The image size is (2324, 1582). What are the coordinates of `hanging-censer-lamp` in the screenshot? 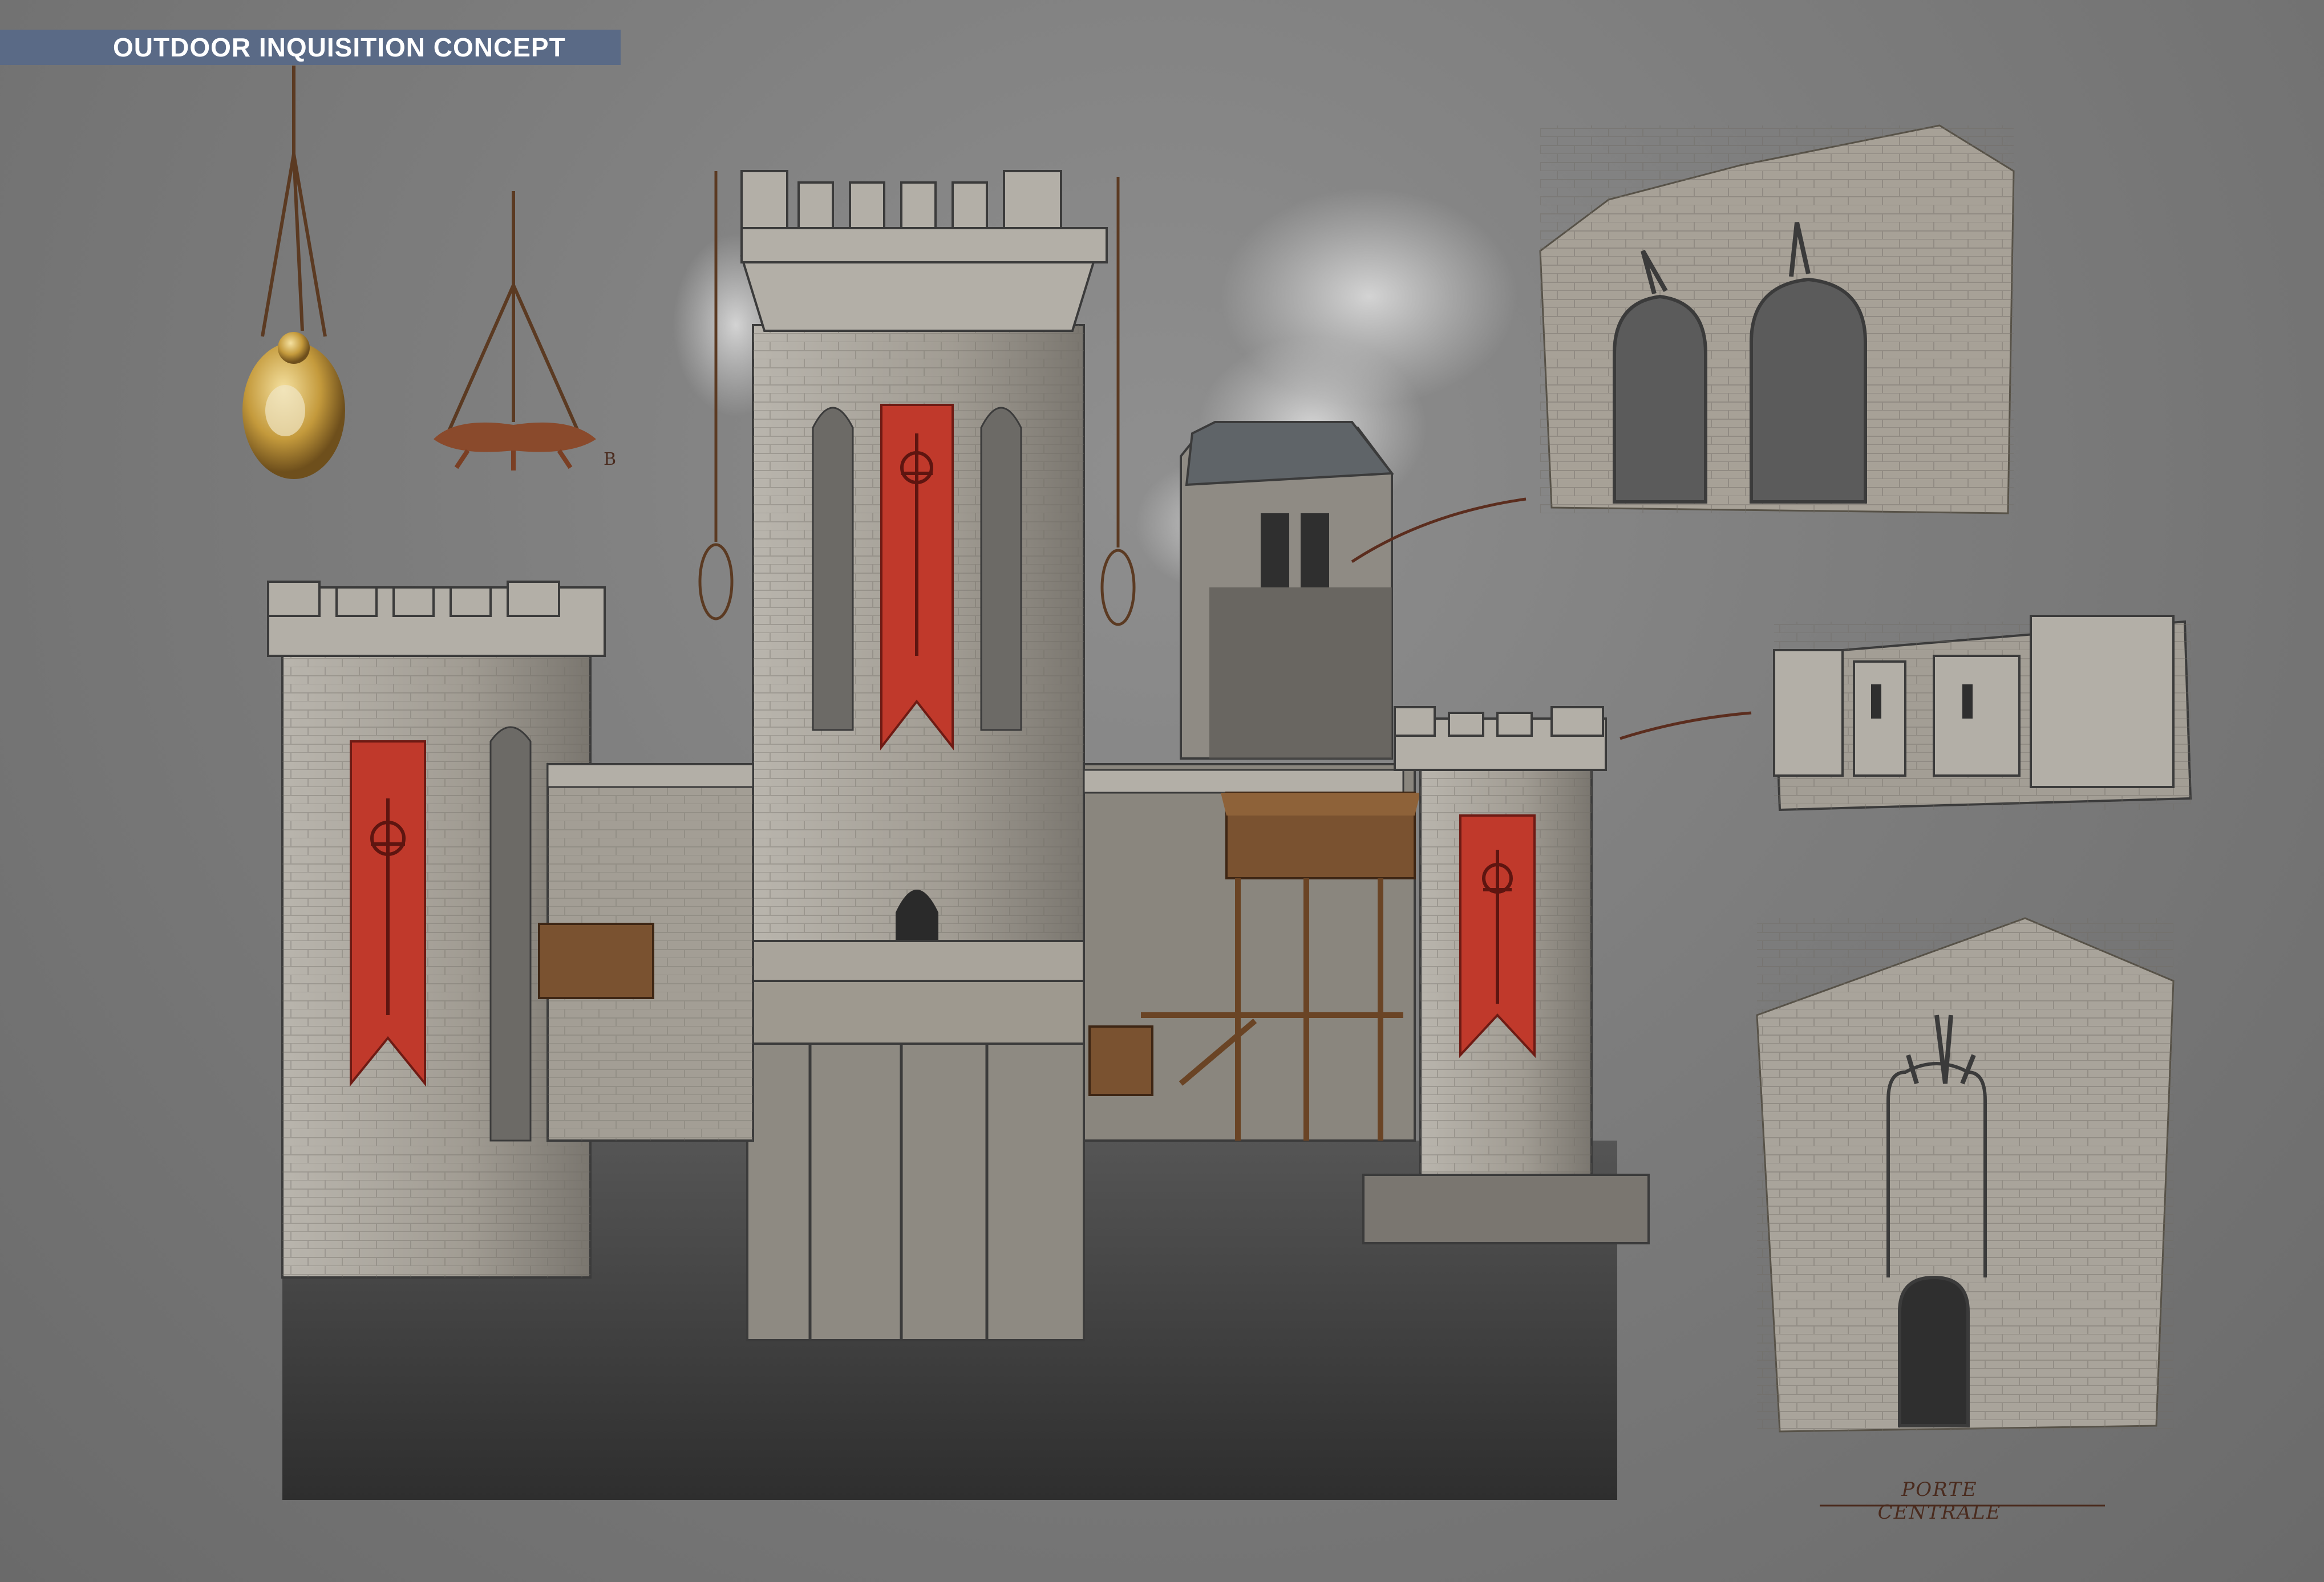 It's located at (293, 272).